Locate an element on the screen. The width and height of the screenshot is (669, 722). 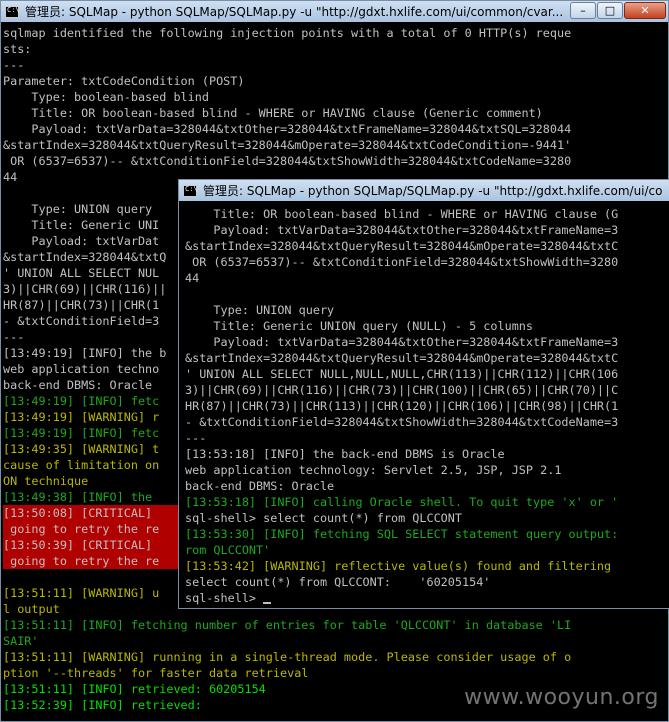
console-line: SAIR' is located at coordinates (21, 641).